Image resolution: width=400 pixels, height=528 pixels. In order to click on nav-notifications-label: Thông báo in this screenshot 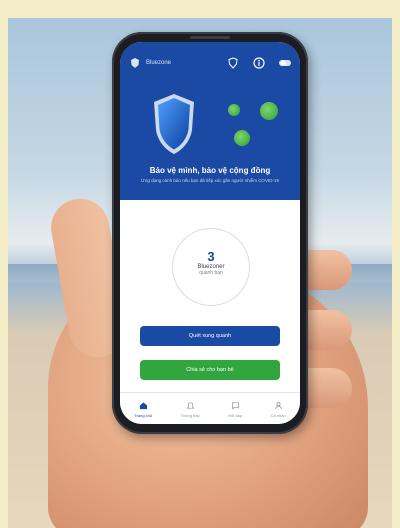, I will do `click(190, 415)`.